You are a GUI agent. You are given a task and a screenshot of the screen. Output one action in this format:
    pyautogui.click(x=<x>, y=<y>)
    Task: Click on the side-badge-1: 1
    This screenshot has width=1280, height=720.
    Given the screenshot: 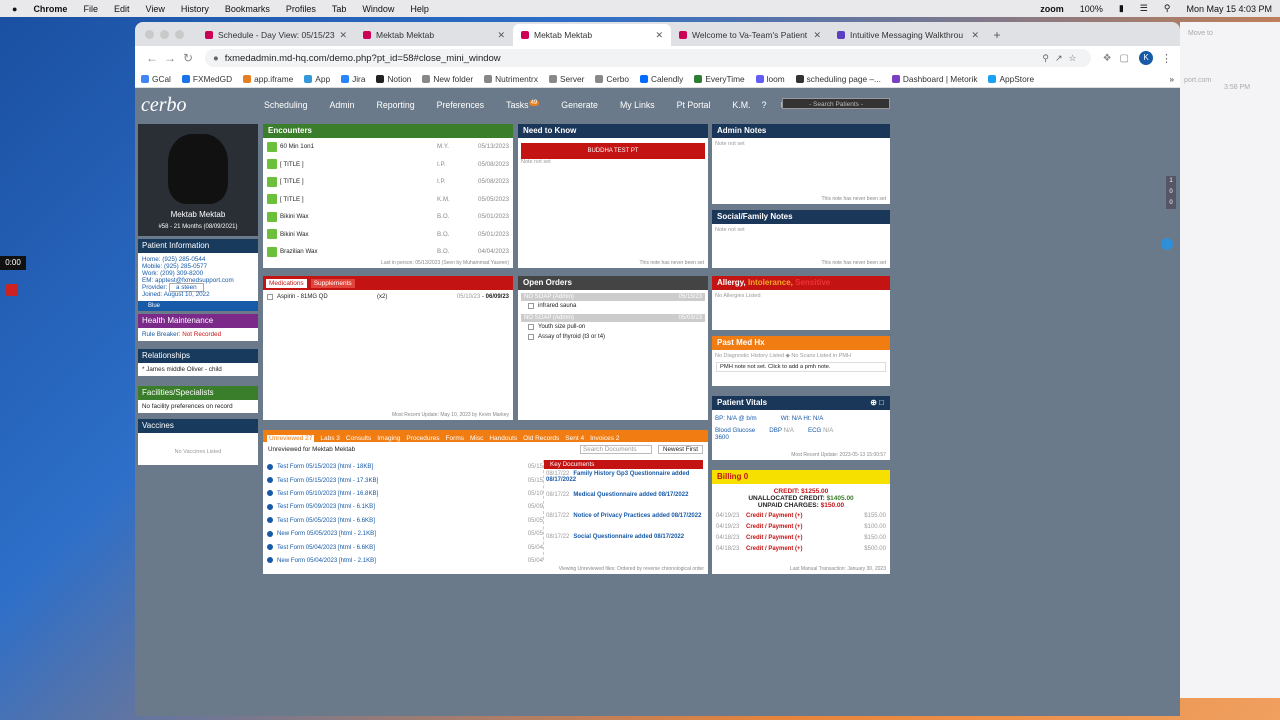 What is the action you would take?
    pyautogui.click(x=1171, y=181)
    